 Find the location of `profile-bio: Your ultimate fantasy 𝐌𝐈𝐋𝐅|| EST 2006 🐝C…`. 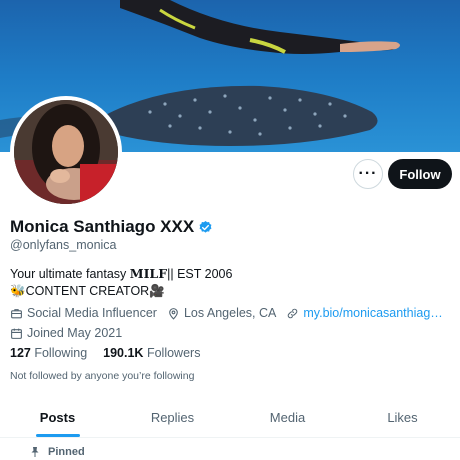

profile-bio: Your ultimate fantasy 𝐌𝐈𝐋𝐅|| EST 2006 🐝C… is located at coordinates (121, 283).